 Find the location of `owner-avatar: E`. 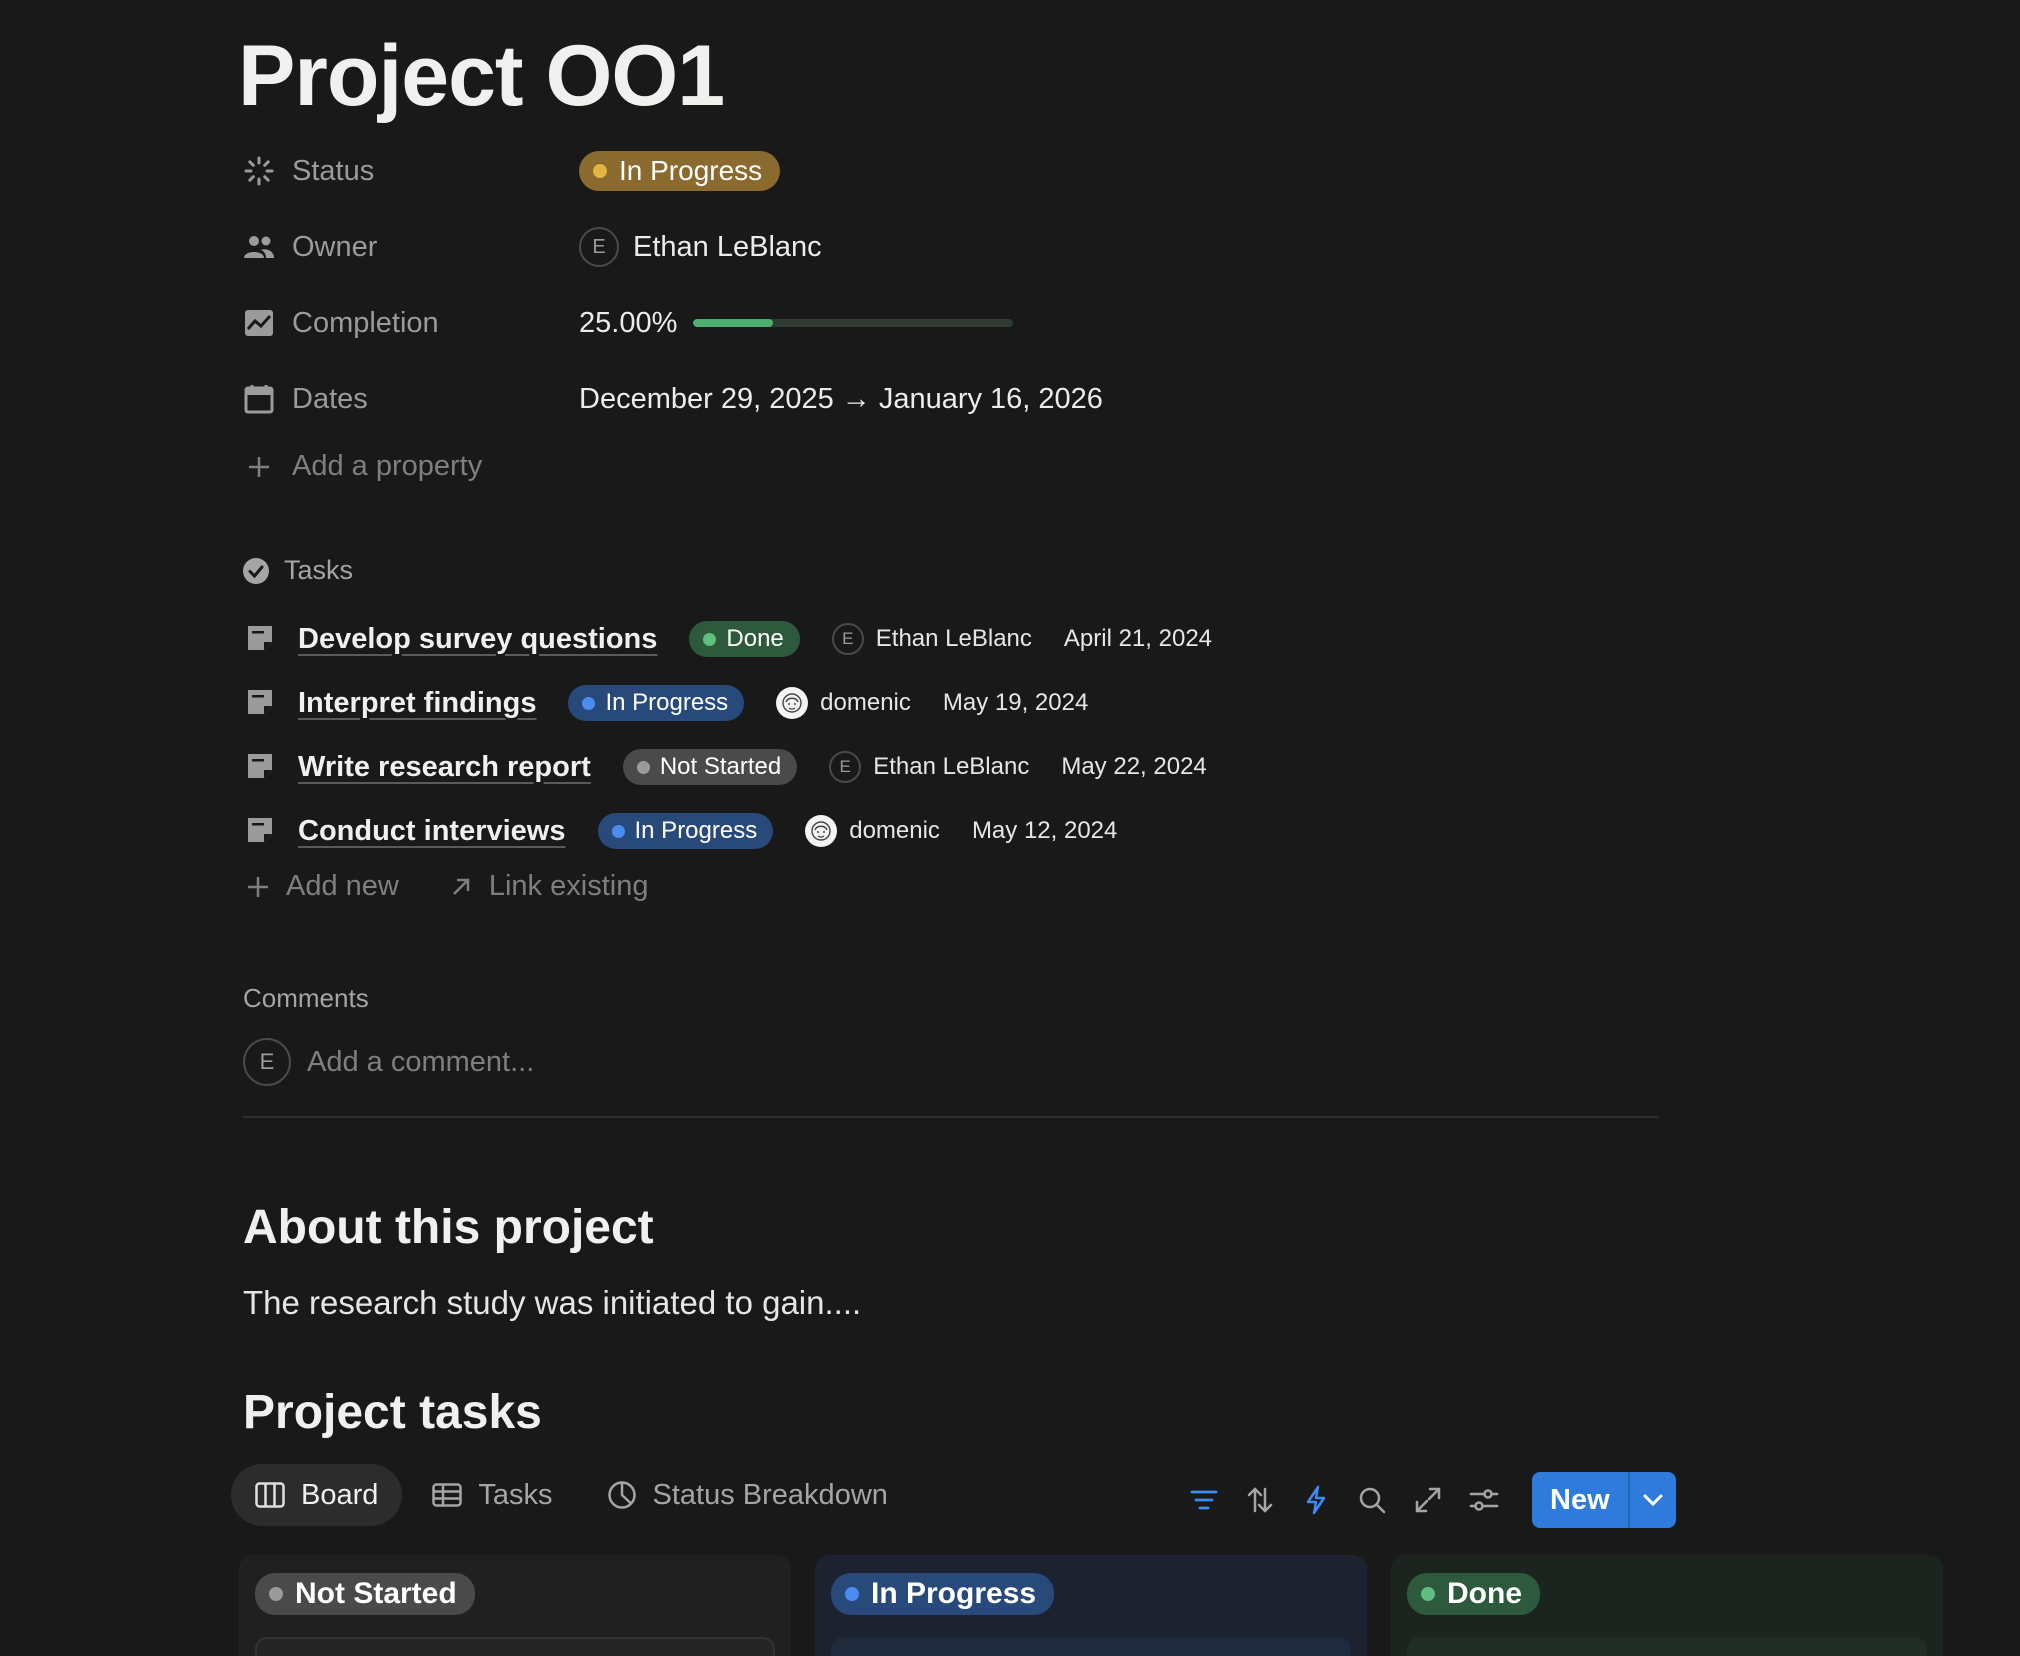

owner-avatar: E is located at coordinates (599, 247).